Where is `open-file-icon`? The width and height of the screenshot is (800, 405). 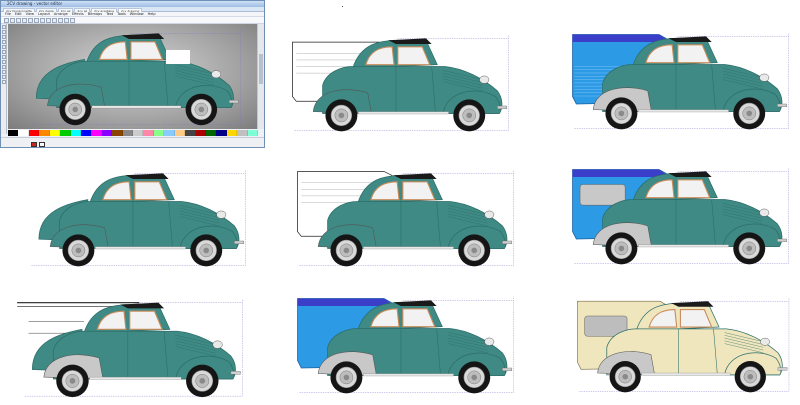 open-file-icon is located at coordinates (12, 20).